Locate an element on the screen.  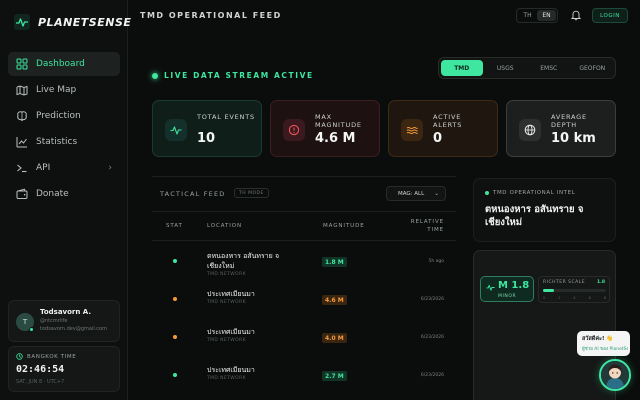
clock-label: BANGKOK TIME is located at coordinates (46, 356).